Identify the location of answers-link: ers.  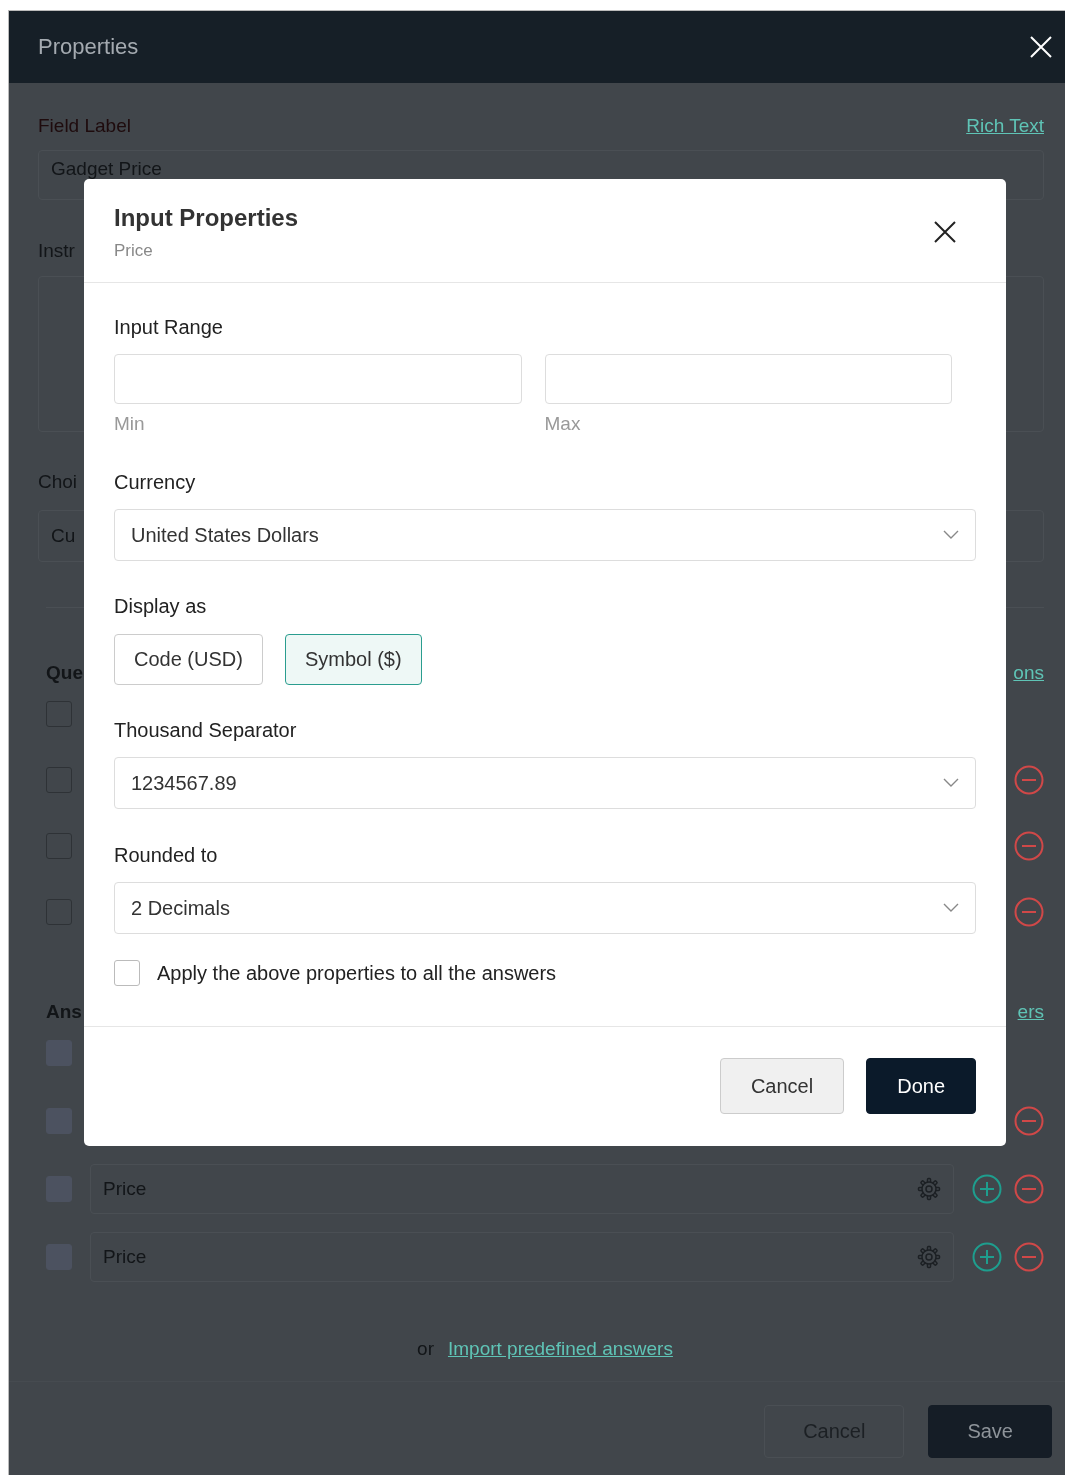
(1030, 1012).